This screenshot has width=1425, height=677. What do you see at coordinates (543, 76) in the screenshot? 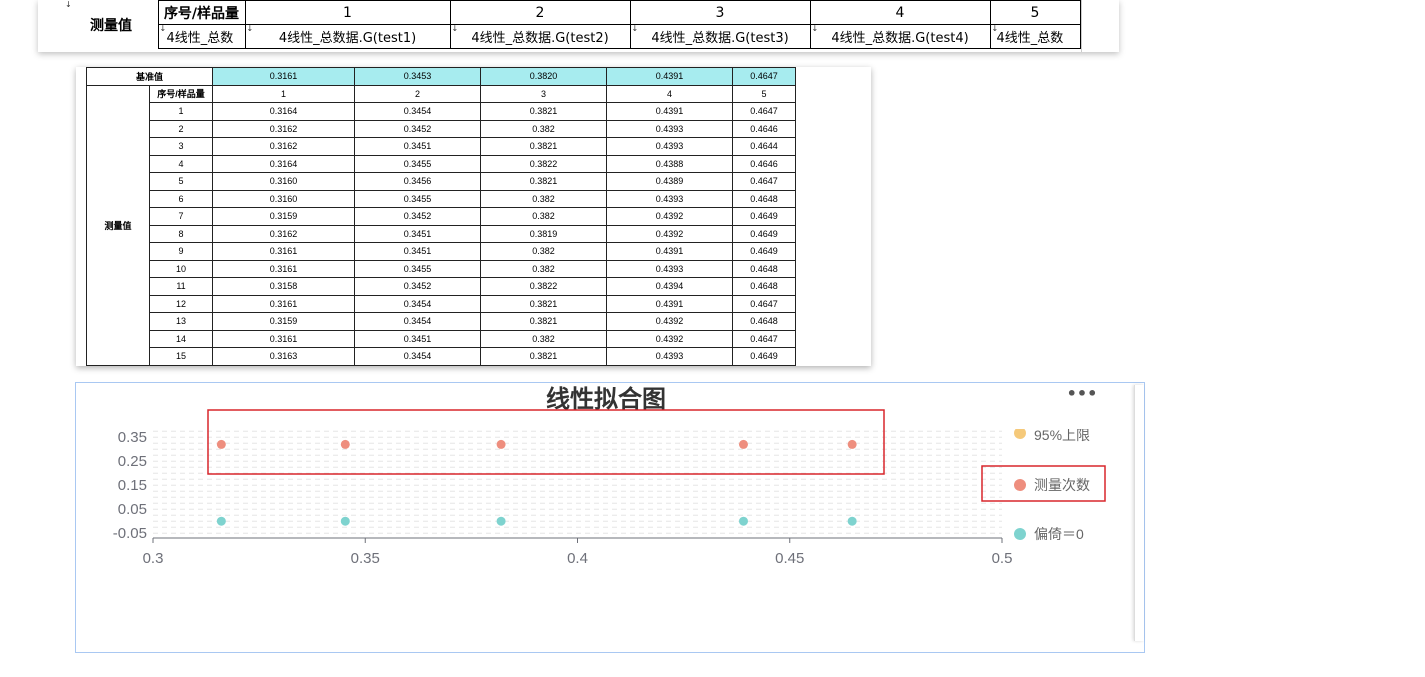
I see `reference-value: 0.3820` at bounding box center [543, 76].